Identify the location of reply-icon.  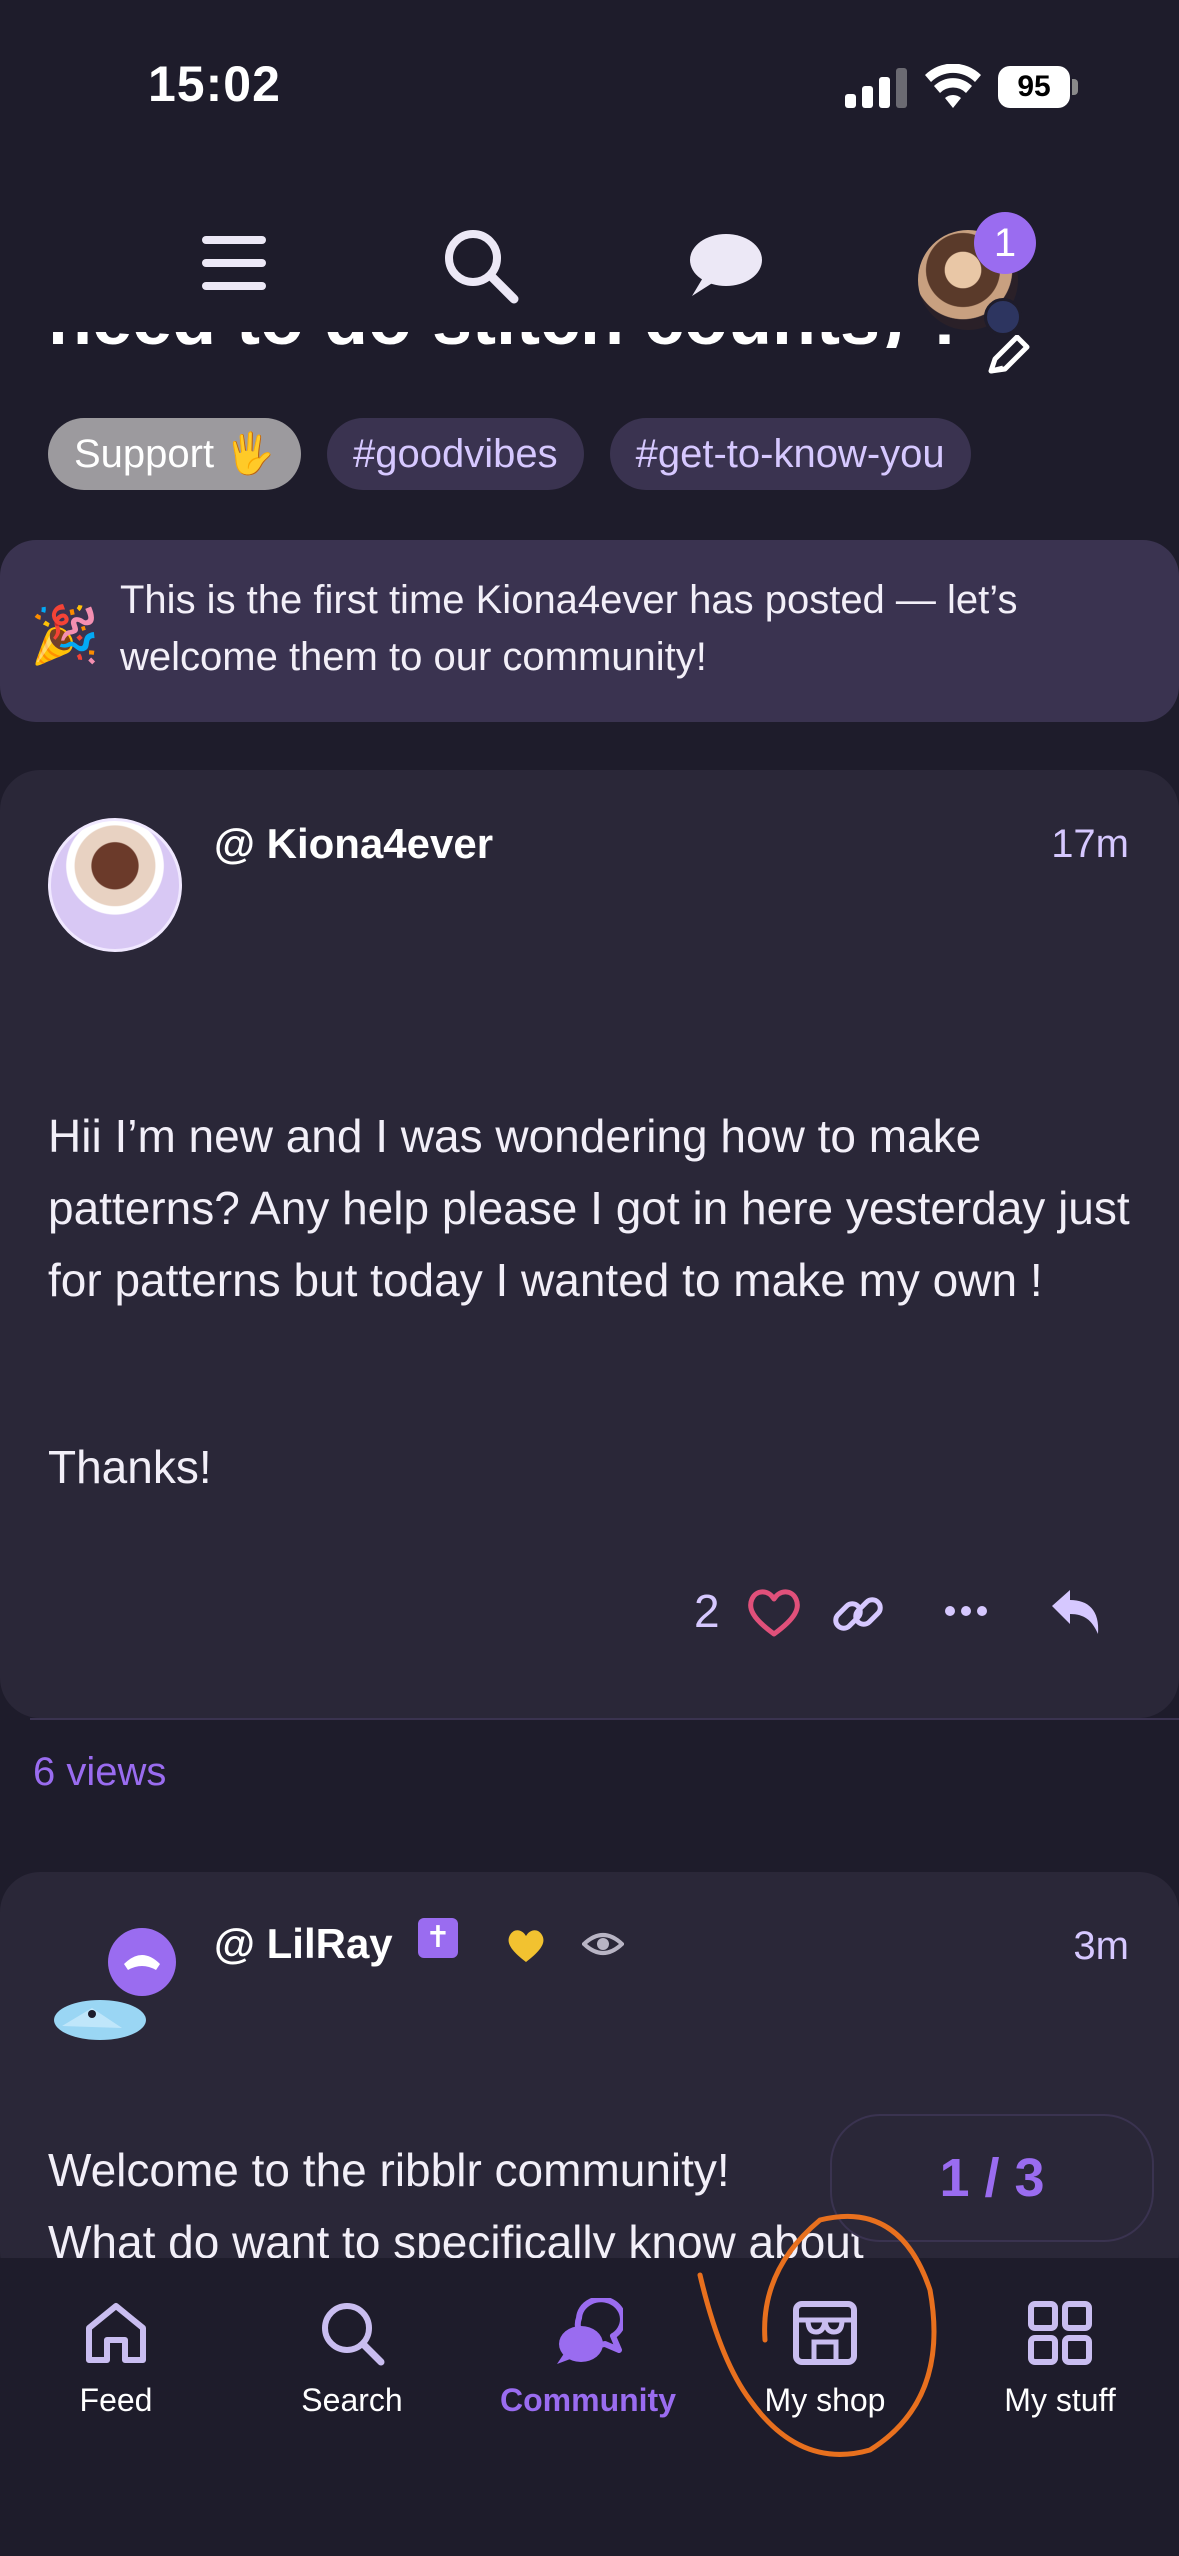
(1075, 1612).